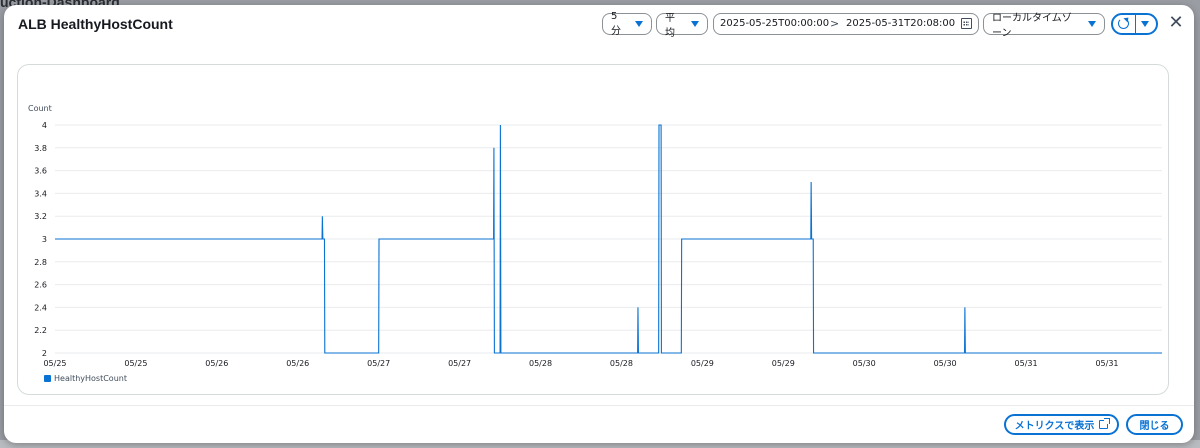  I want to click on y-tick-label: 3.4, so click(40, 193).